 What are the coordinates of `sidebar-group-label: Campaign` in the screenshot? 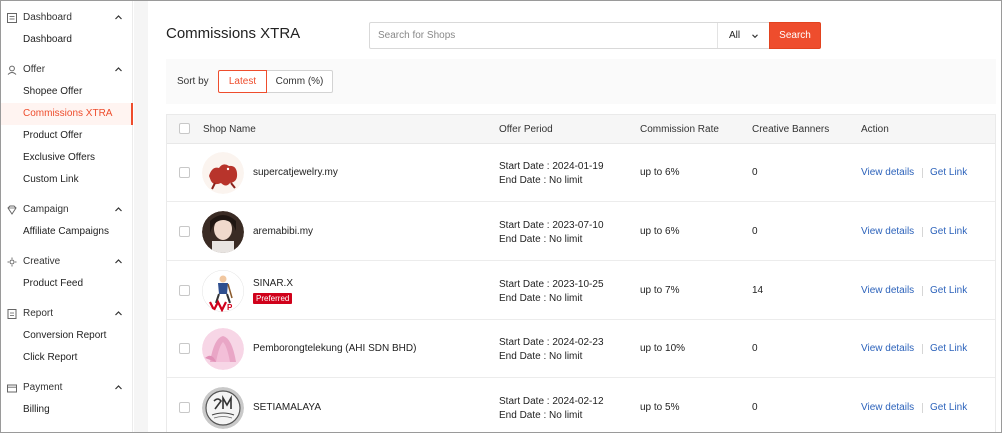 It's located at (46, 209).